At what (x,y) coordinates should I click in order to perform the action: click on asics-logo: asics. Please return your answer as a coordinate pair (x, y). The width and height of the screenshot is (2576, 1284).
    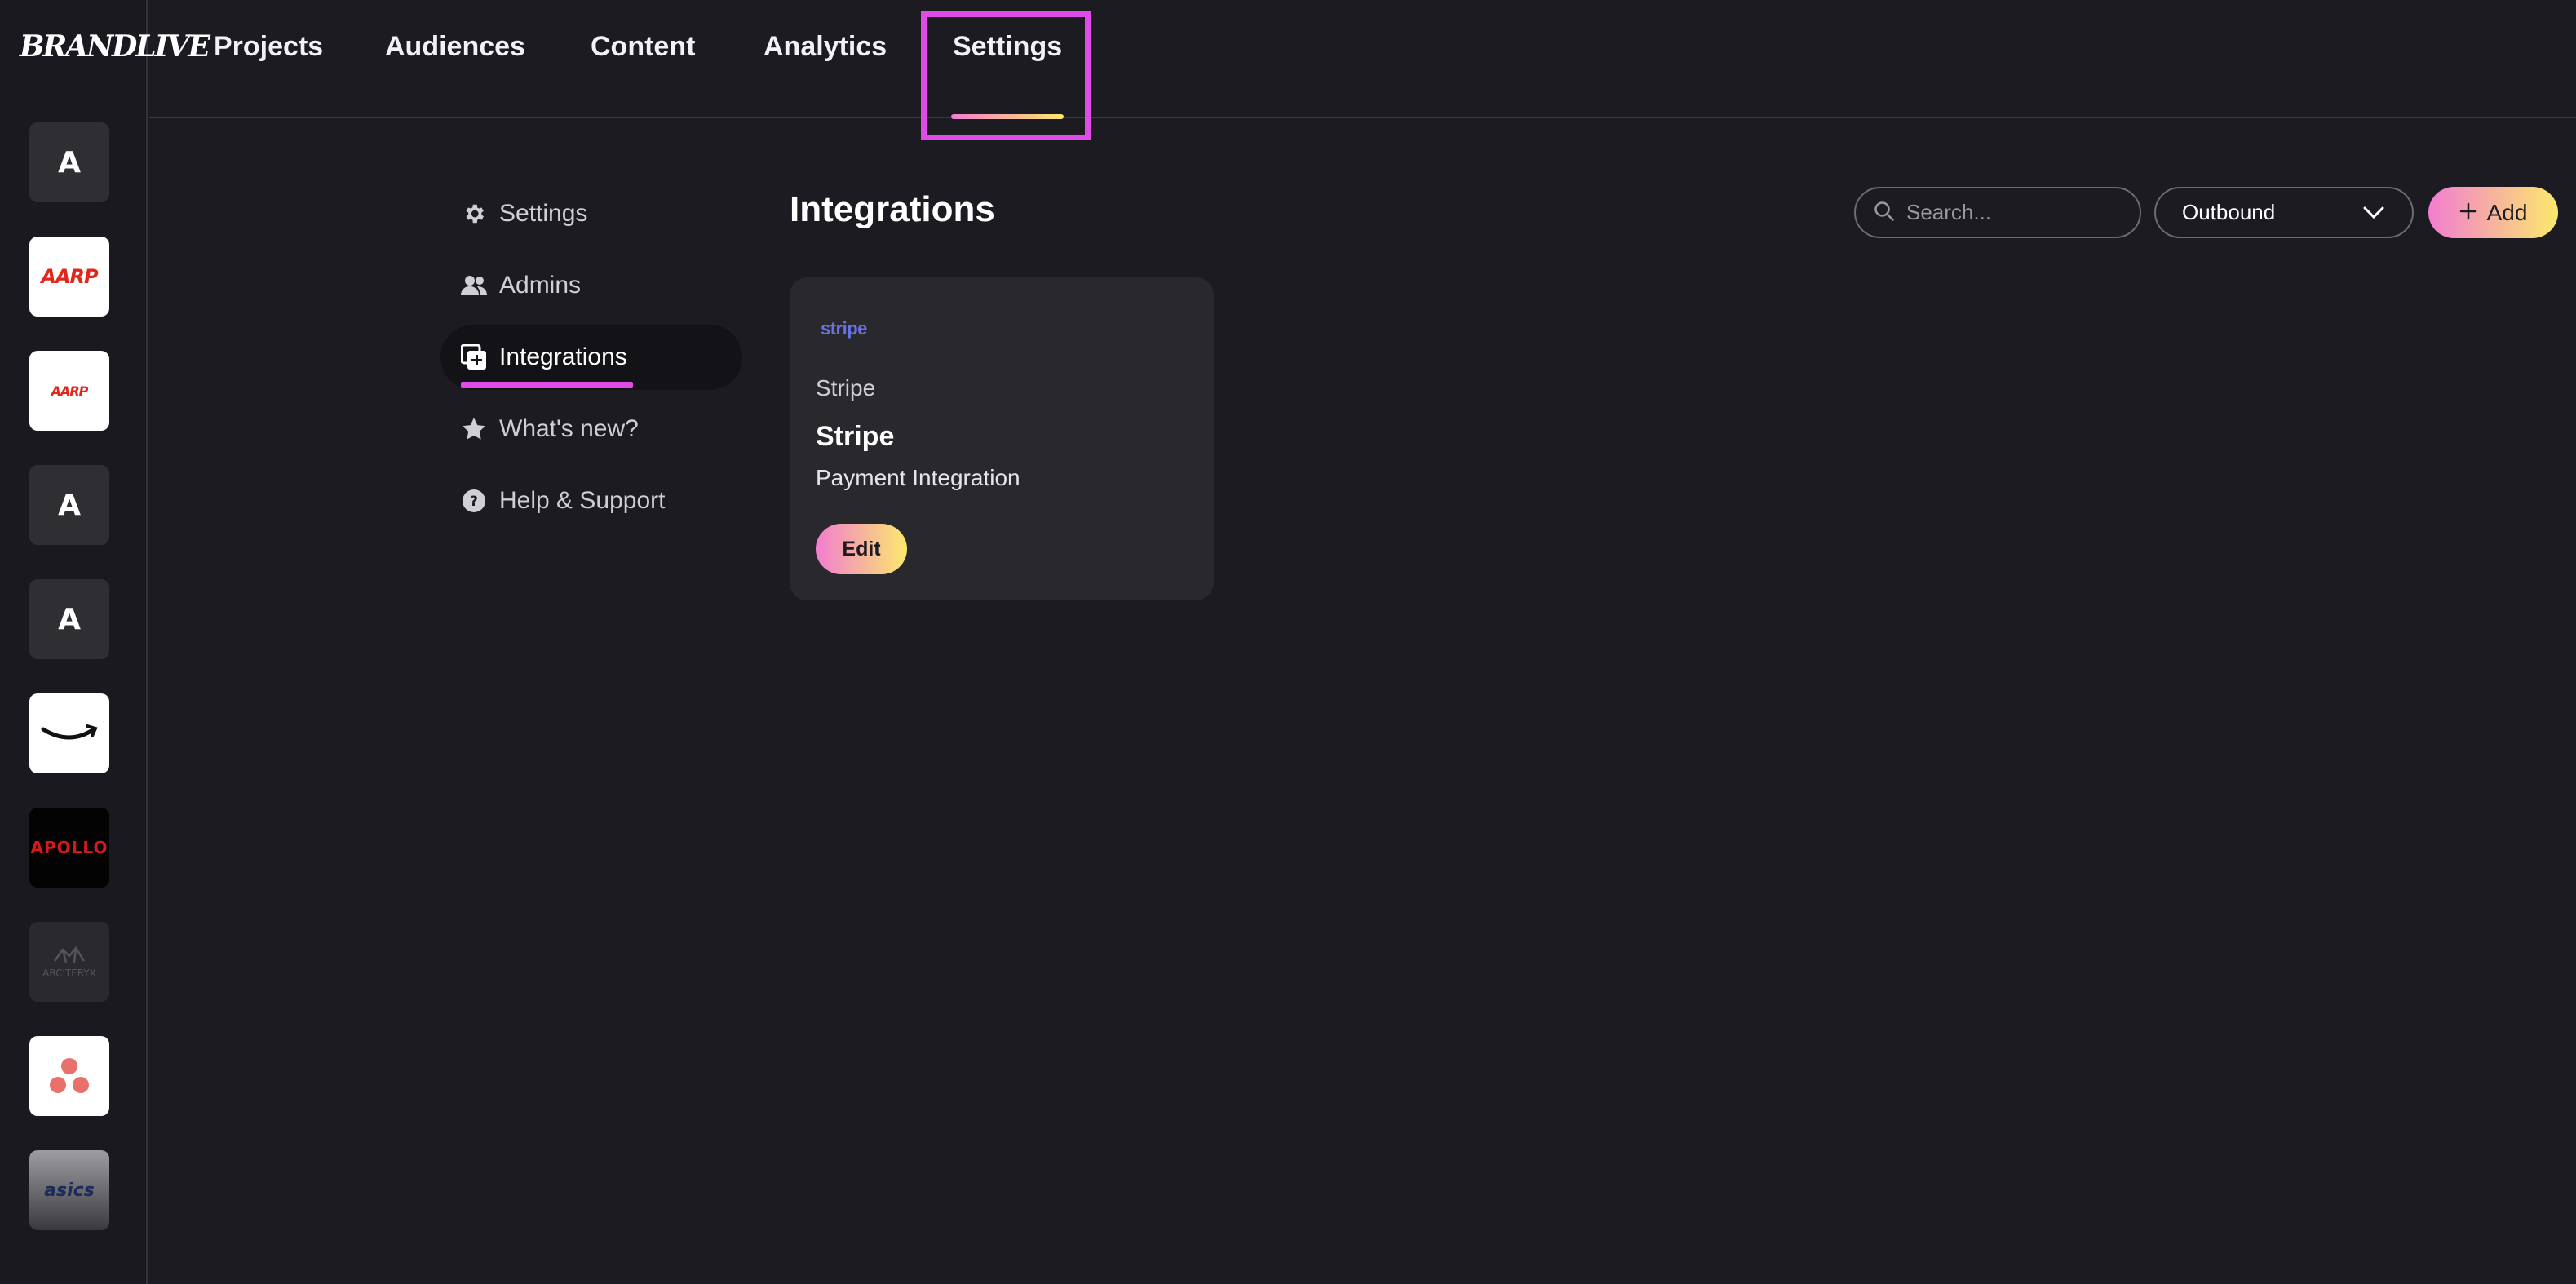
    Looking at the image, I should click on (69, 1190).